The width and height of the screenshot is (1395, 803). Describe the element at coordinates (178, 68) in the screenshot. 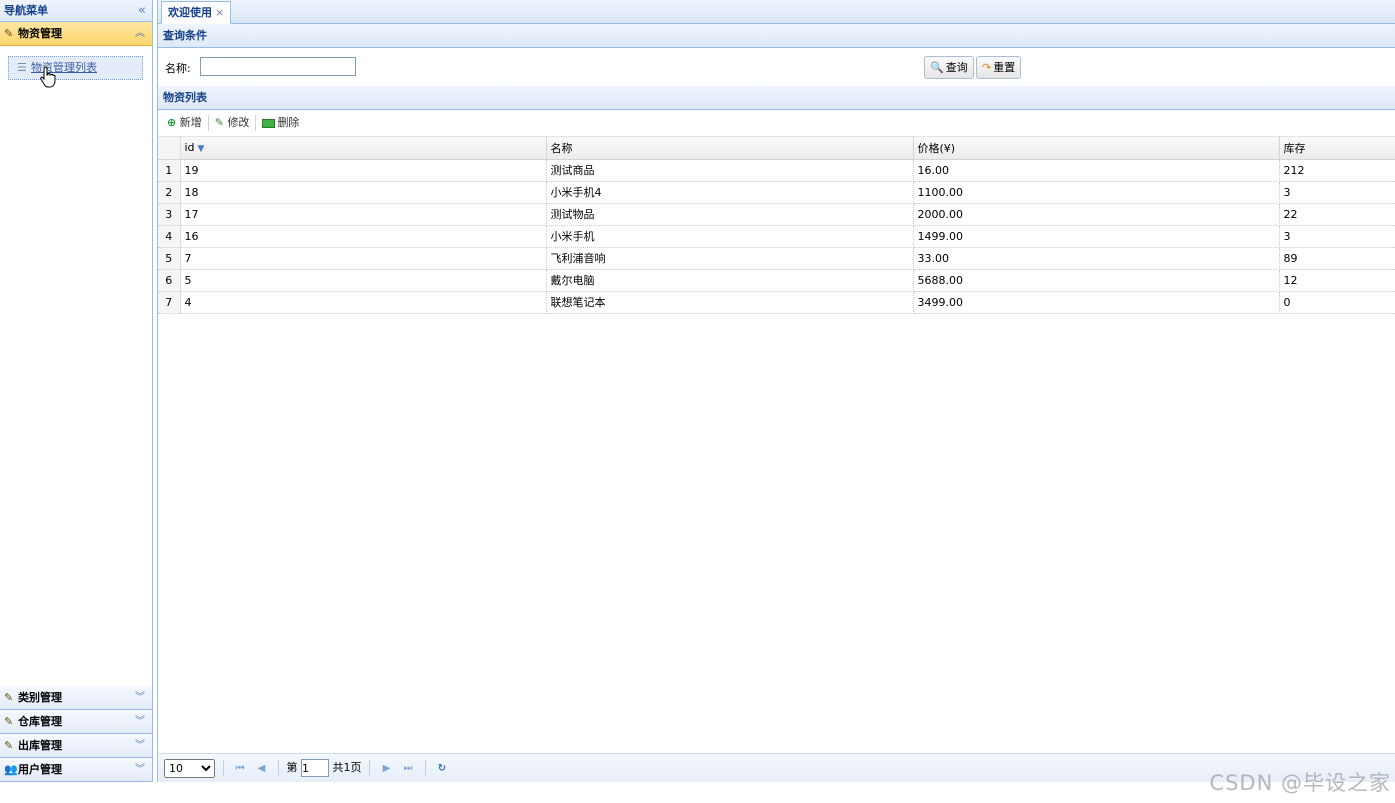

I see `name-label: 名称:` at that location.